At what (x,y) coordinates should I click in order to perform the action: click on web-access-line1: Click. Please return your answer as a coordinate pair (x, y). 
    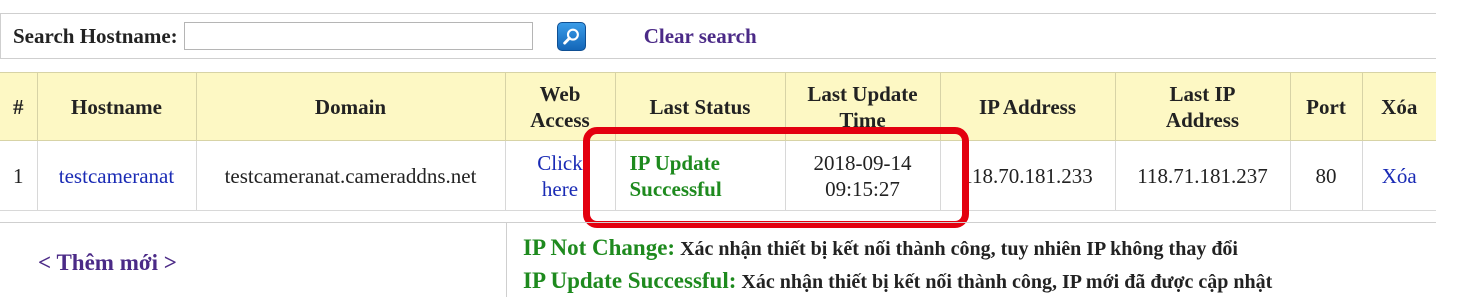
    Looking at the image, I should click on (560, 163).